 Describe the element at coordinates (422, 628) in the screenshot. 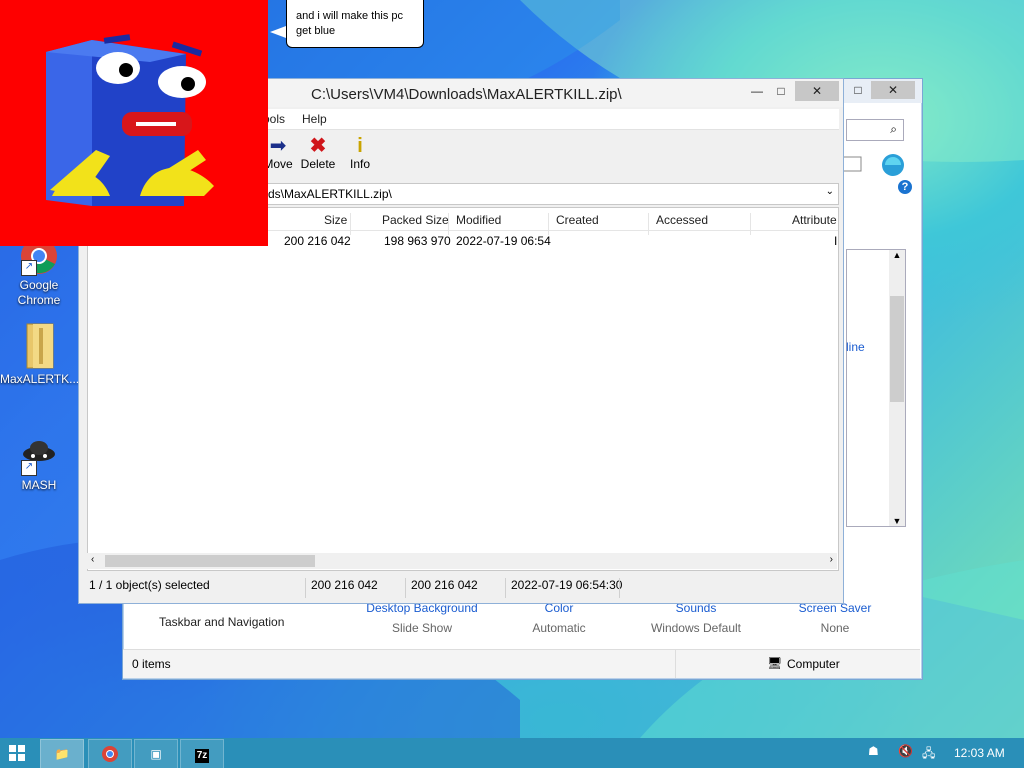

I see `item-sub: Slide Show` at that location.